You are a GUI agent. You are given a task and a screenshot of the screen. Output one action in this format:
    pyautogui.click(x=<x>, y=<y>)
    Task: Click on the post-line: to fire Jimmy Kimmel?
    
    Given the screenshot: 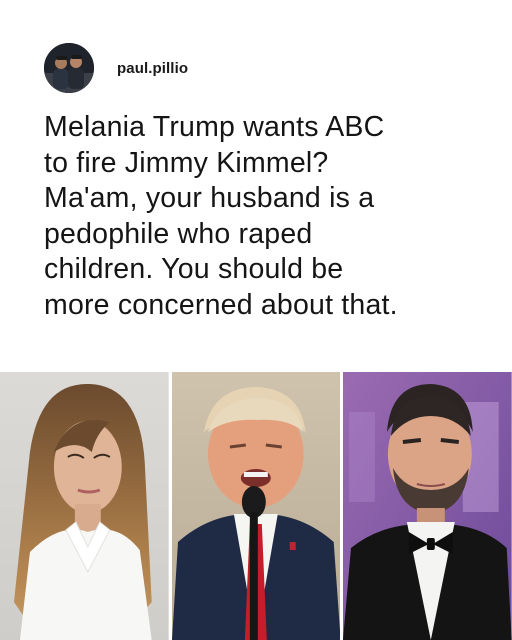 What is the action you would take?
    pyautogui.click(x=186, y=162)
    